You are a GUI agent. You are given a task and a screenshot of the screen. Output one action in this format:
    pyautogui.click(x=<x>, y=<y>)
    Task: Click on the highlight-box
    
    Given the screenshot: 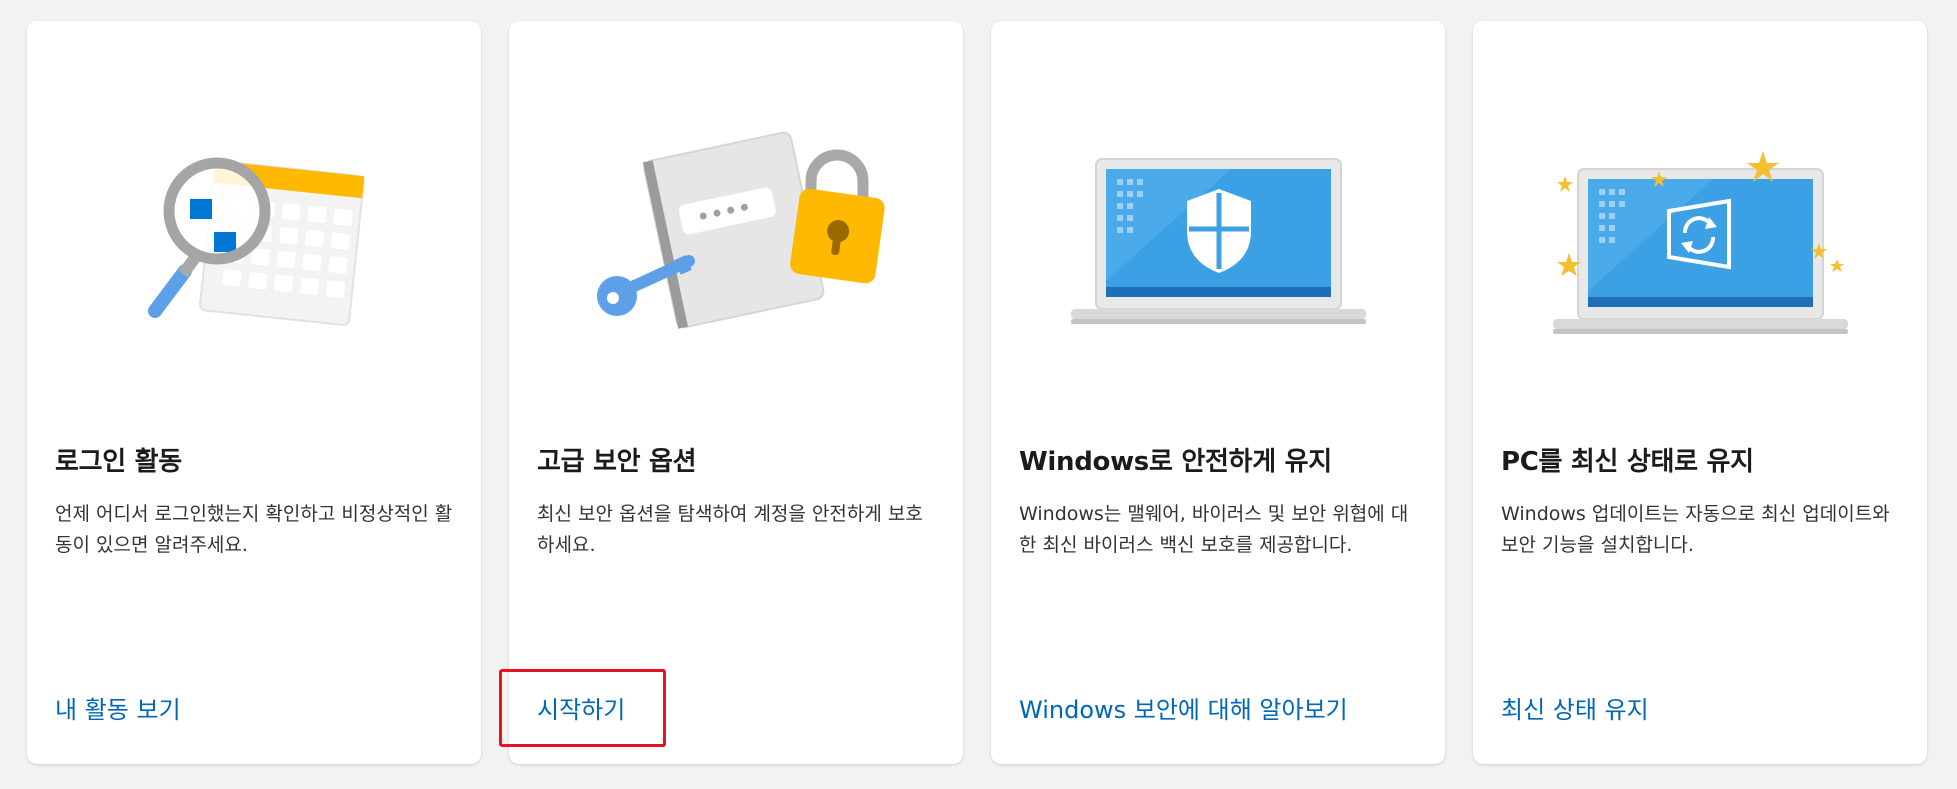 What is the action you would take?
    pyautogui.click(x=582, y=708)
    